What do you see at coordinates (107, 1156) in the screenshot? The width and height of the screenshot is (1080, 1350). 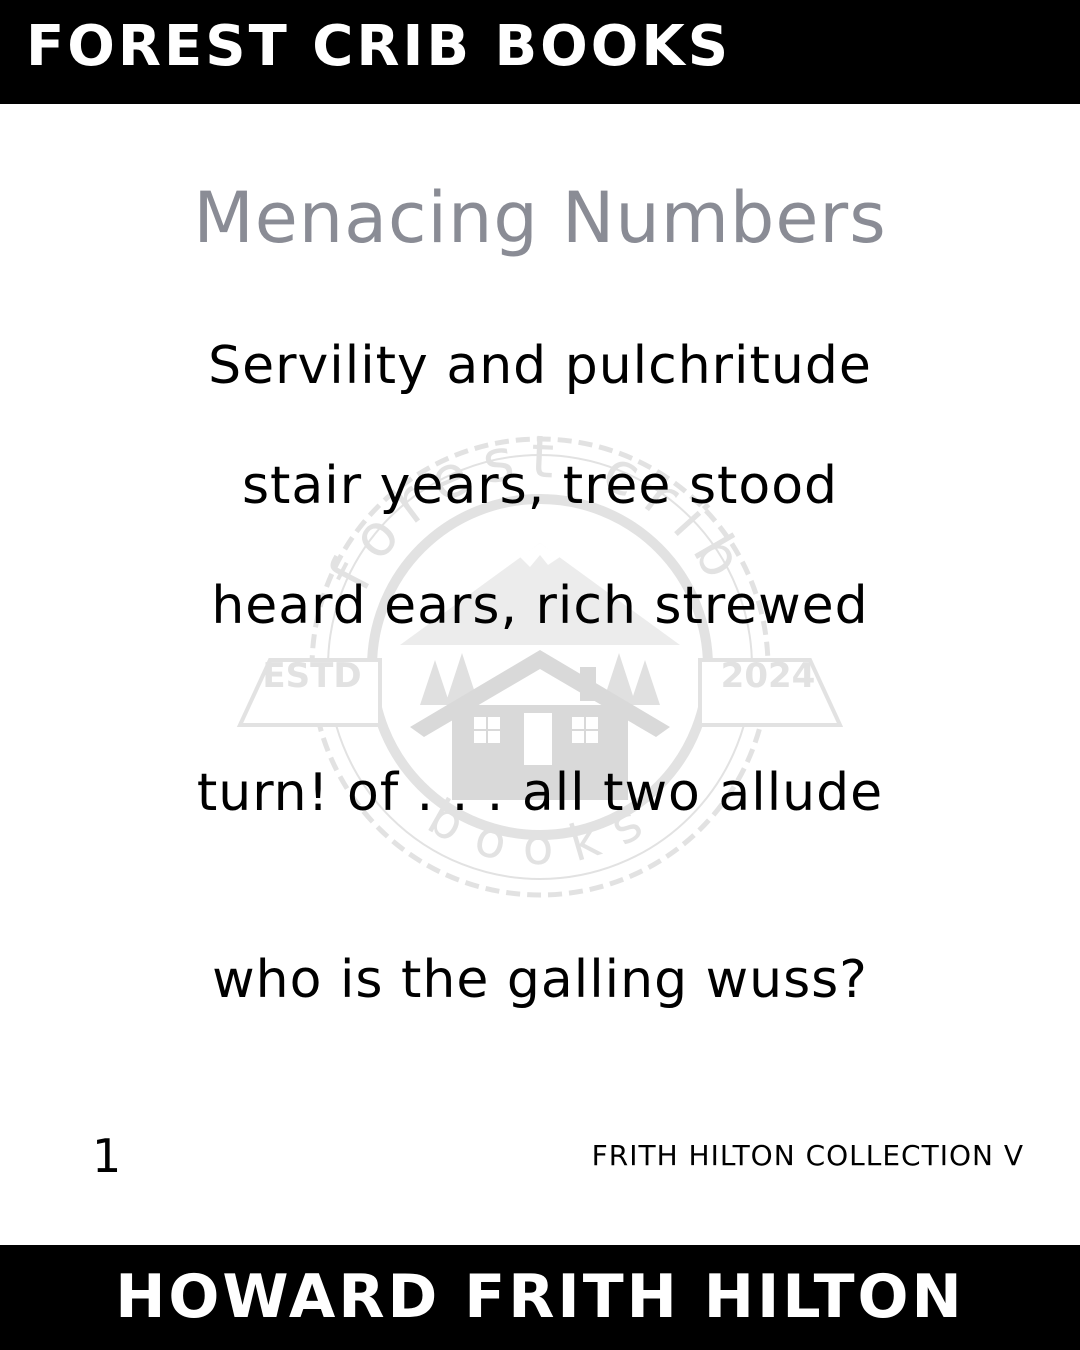 I see `page-number: 1` at bounding box center [107, 1156].